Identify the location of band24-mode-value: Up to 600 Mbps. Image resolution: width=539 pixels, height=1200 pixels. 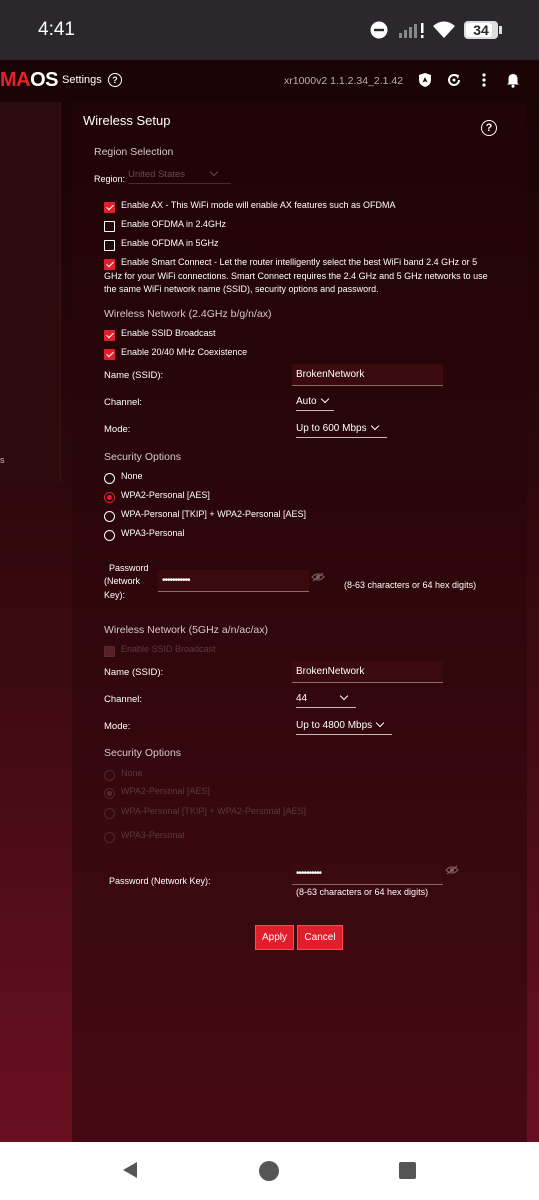
(331, 428).